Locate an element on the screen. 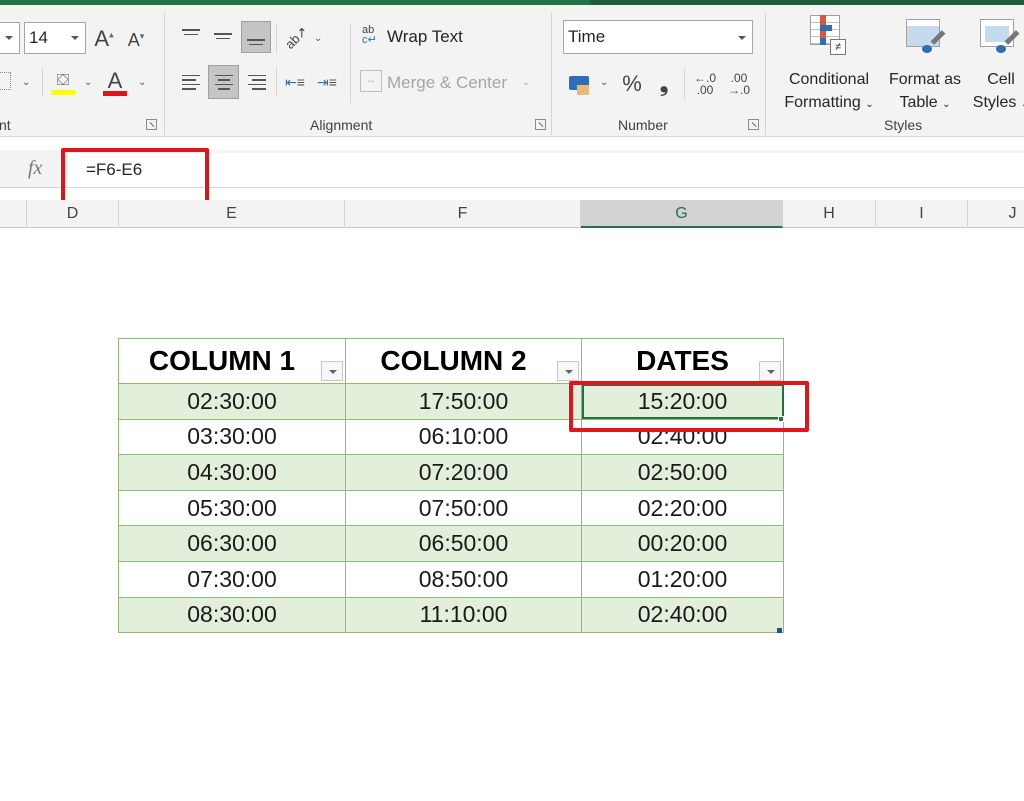  table-cell: 08:50:00 is located at coordinates (463, 579).